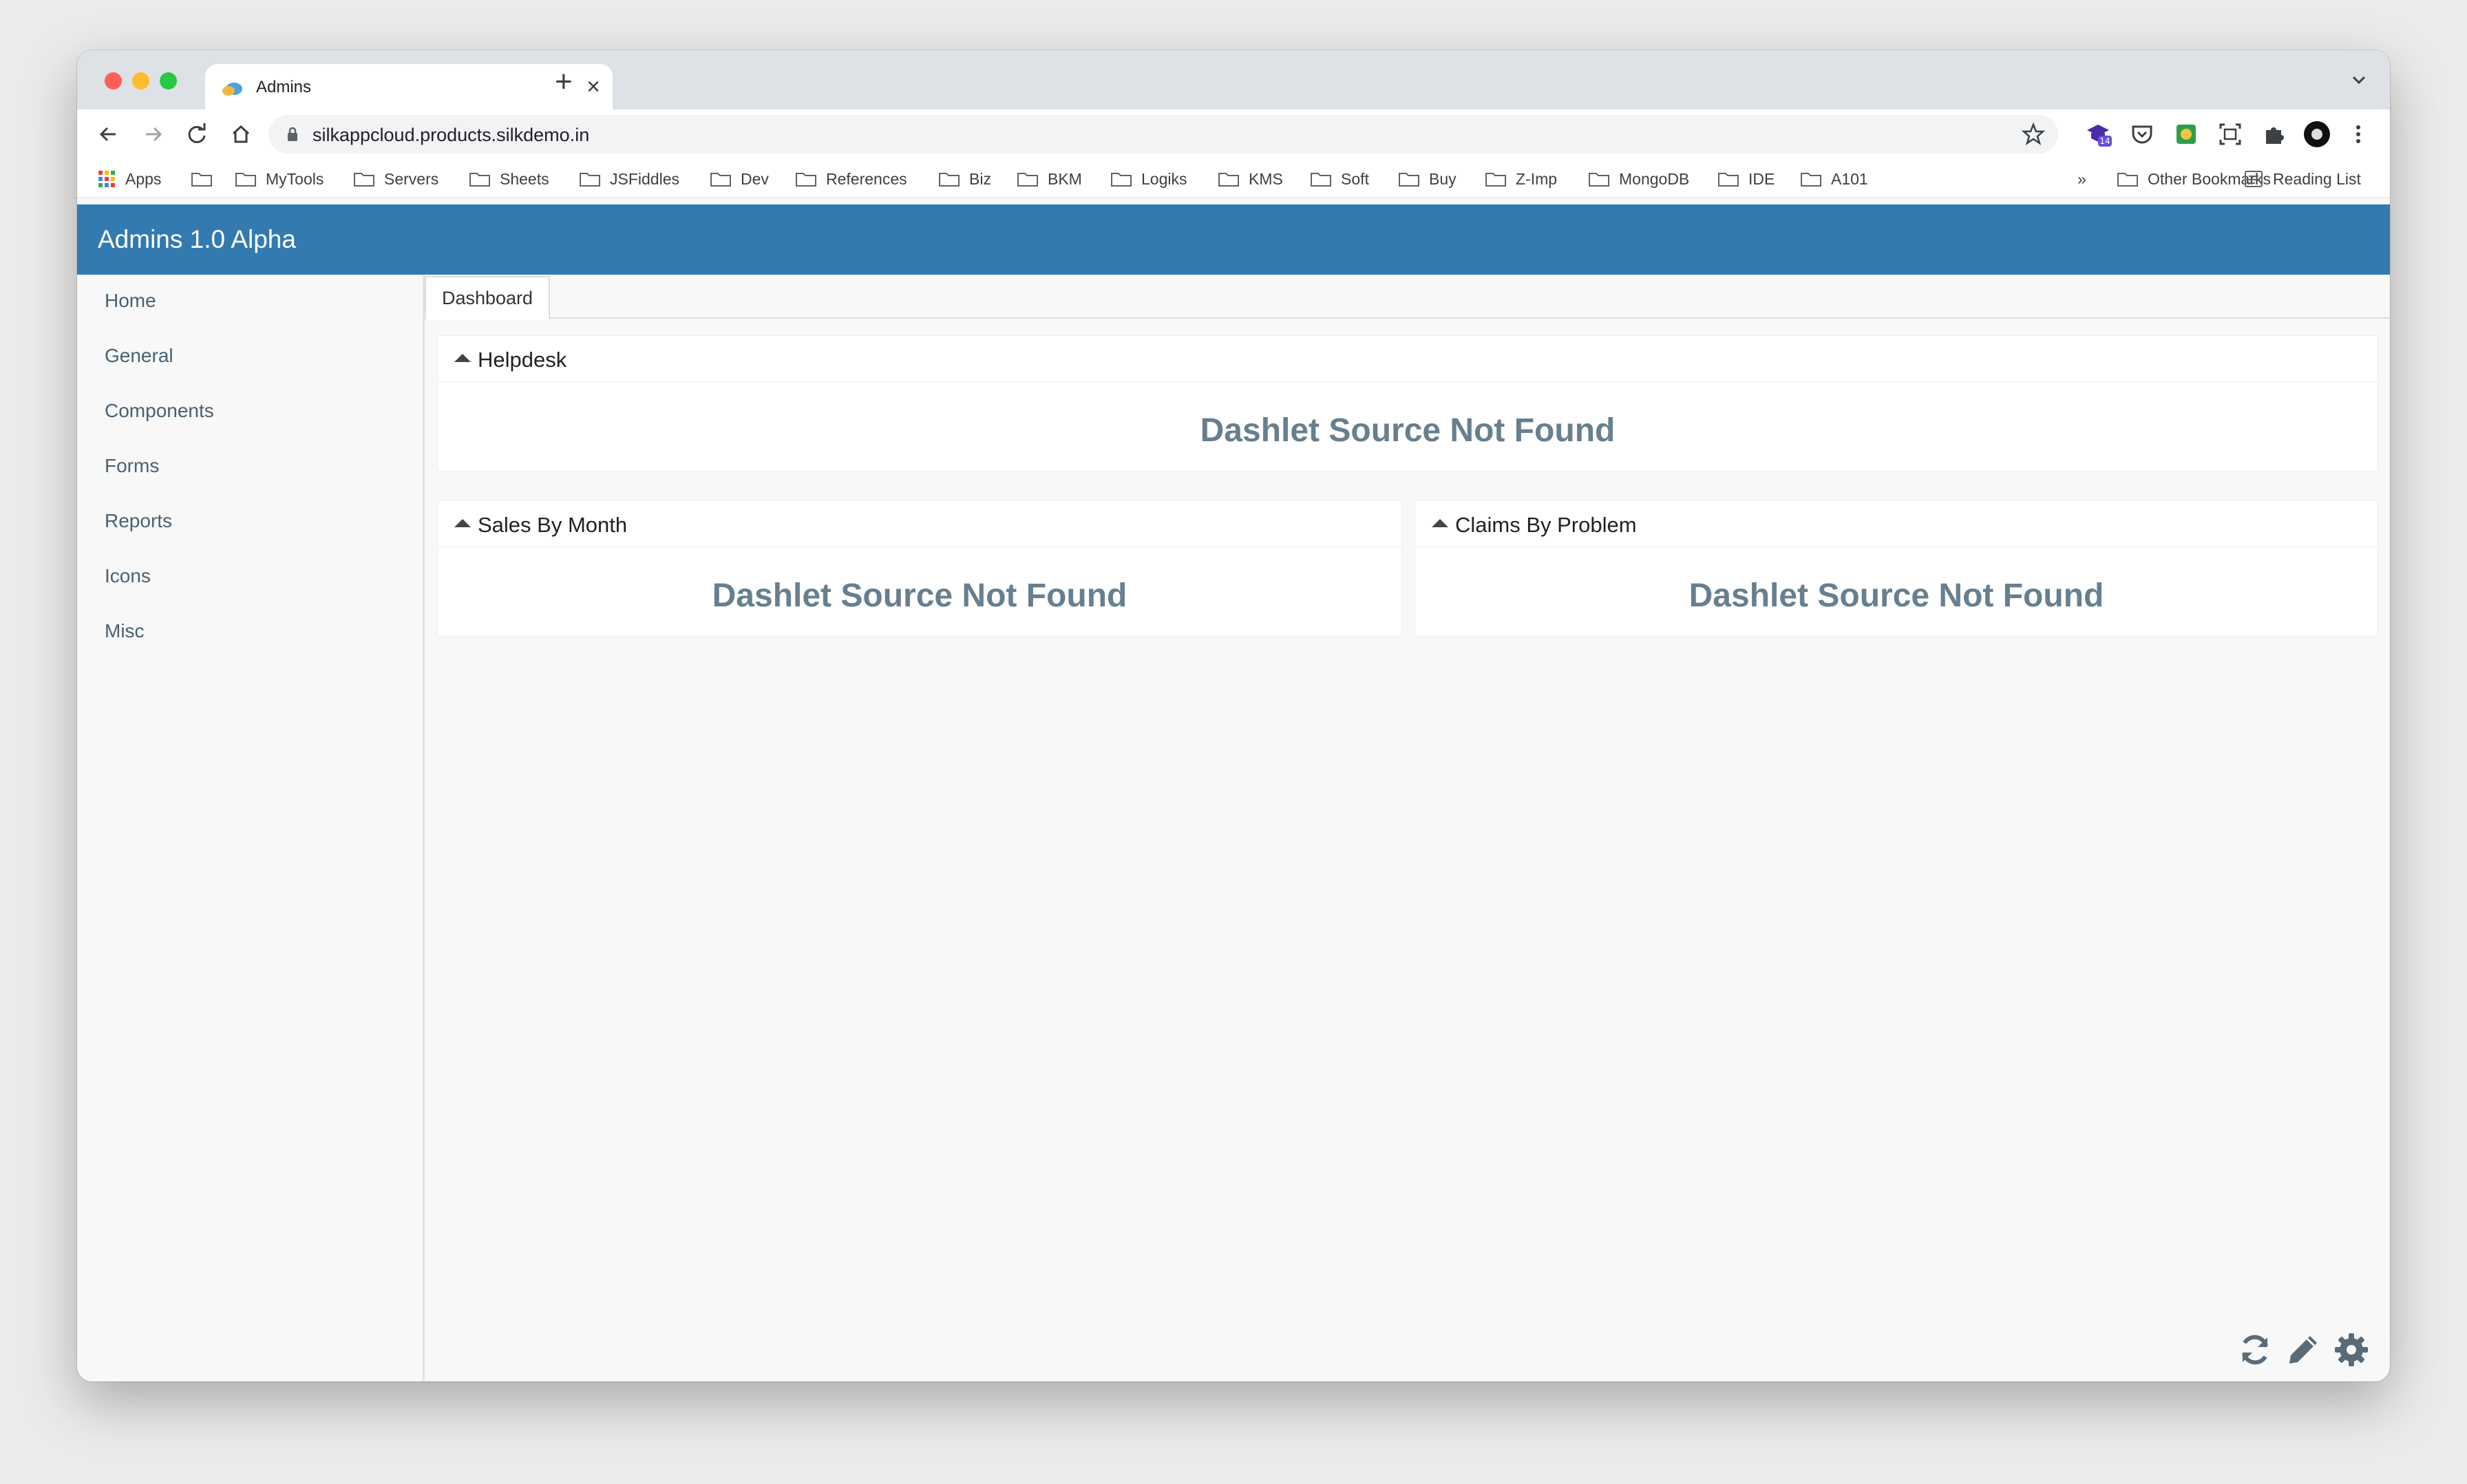 The image size is (2467, 1484). What do you see at coordinates (451, 135) in the screenshot?
I see `url-text: silkappcloud.products.silkdemo.in` at bounding box center [451, 135].